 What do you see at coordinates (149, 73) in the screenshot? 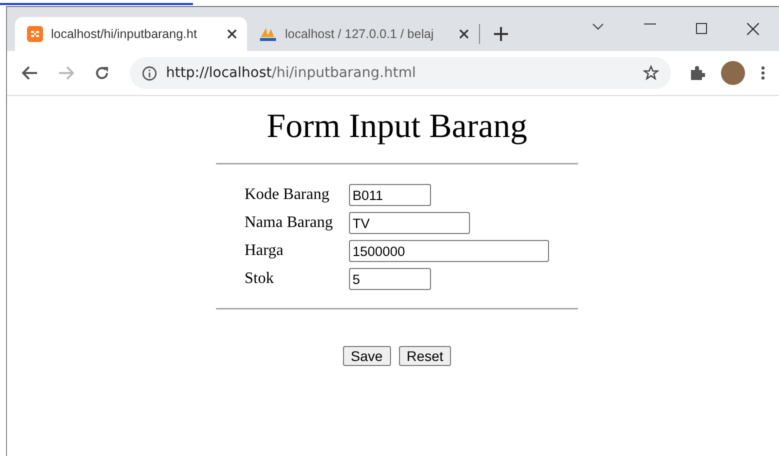
I see `info-icon` at bounding box center [149, 73].